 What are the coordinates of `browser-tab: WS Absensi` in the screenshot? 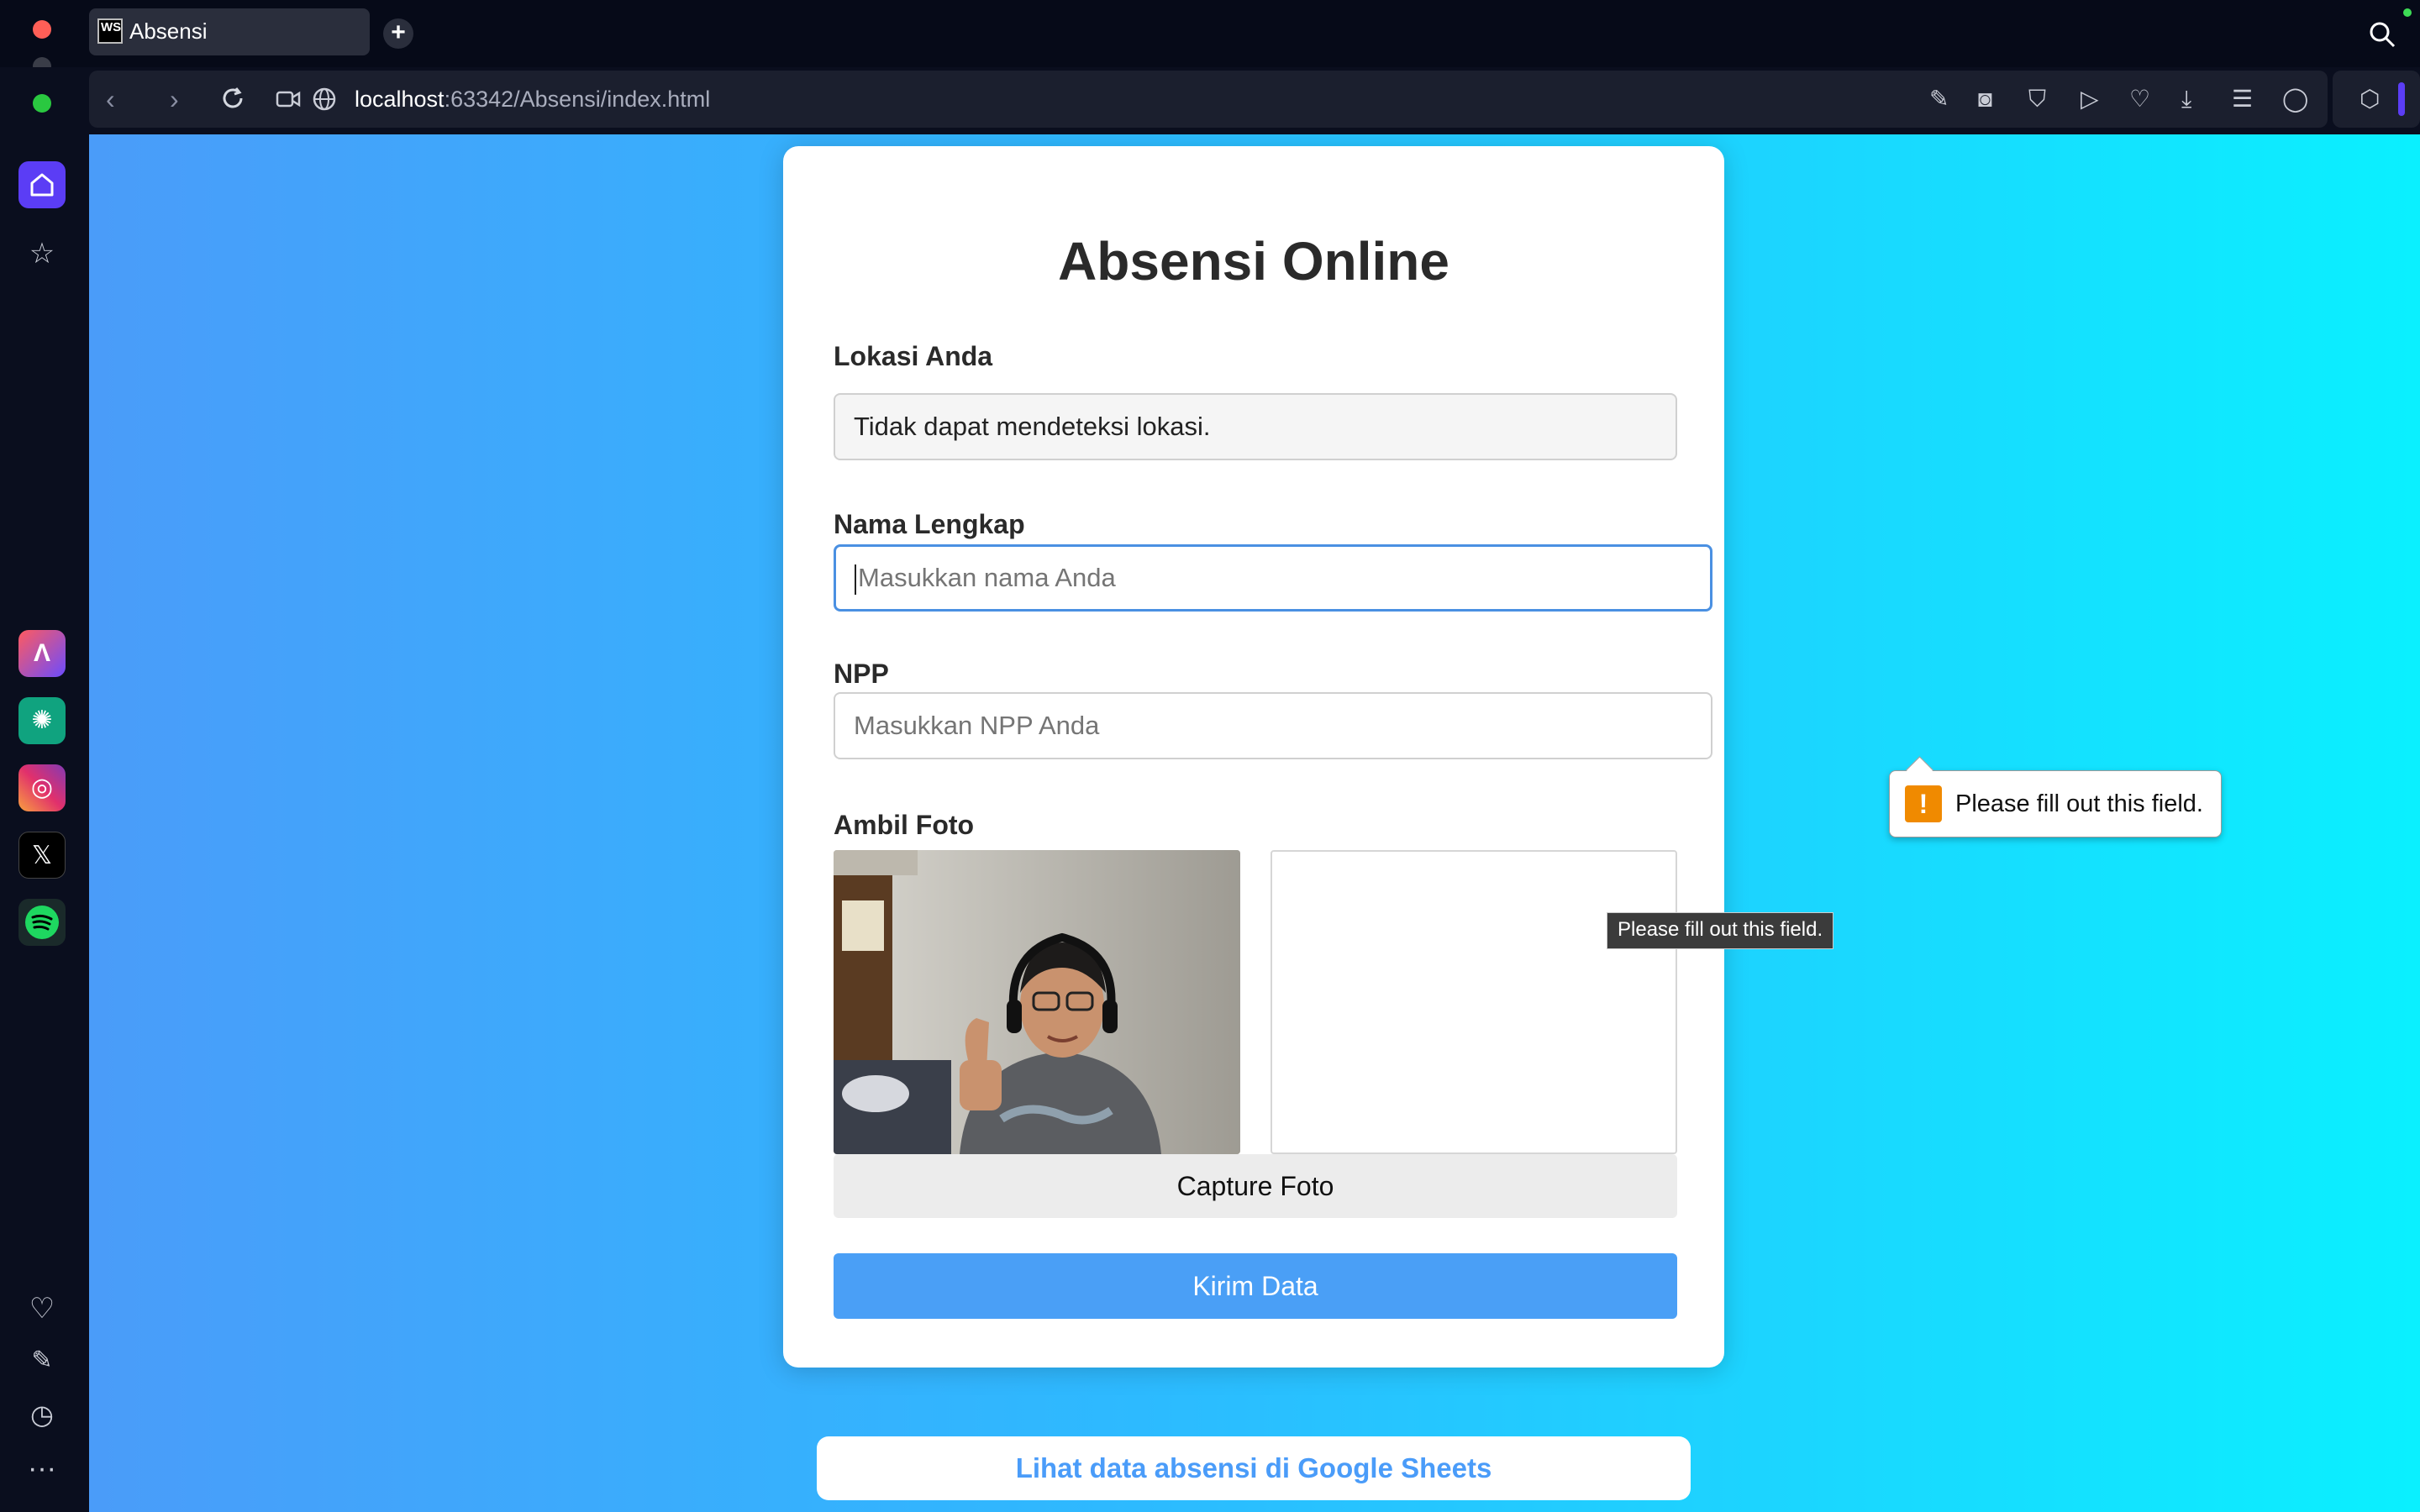 It's located at (229, 31).